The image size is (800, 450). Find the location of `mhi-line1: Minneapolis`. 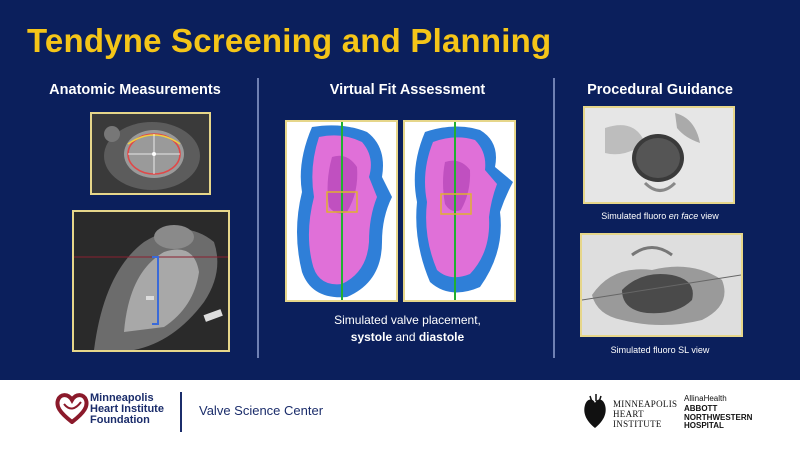

mhi-line1: Minneapolis is located at coordinates (645, 404).